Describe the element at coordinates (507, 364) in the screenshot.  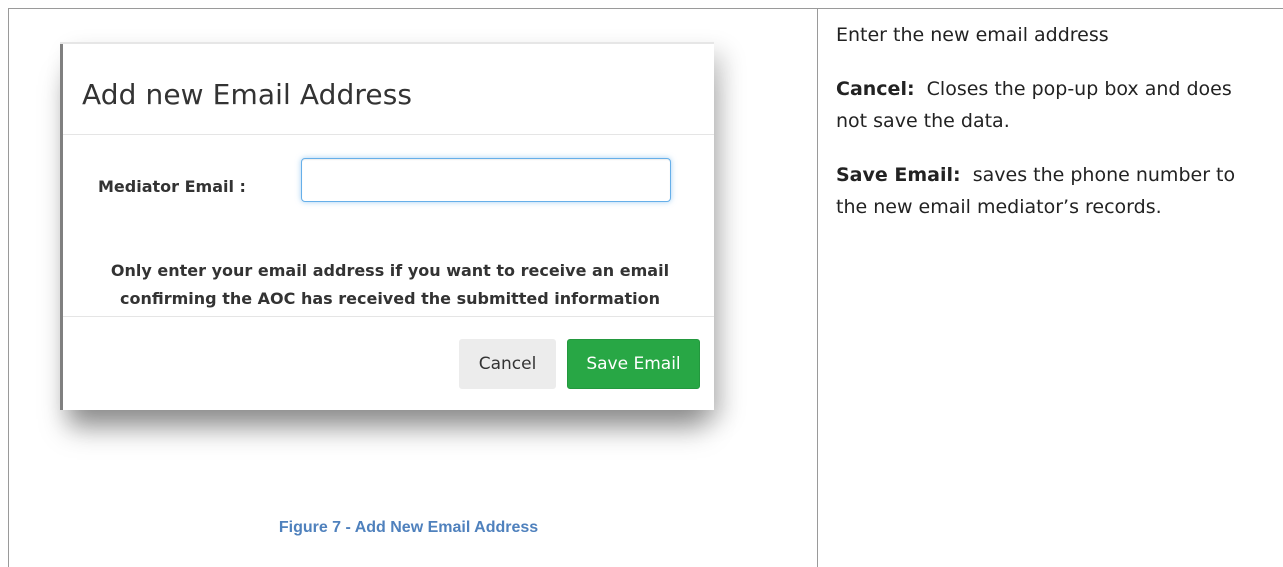
I see `cancel-button: Cancel` at that location.